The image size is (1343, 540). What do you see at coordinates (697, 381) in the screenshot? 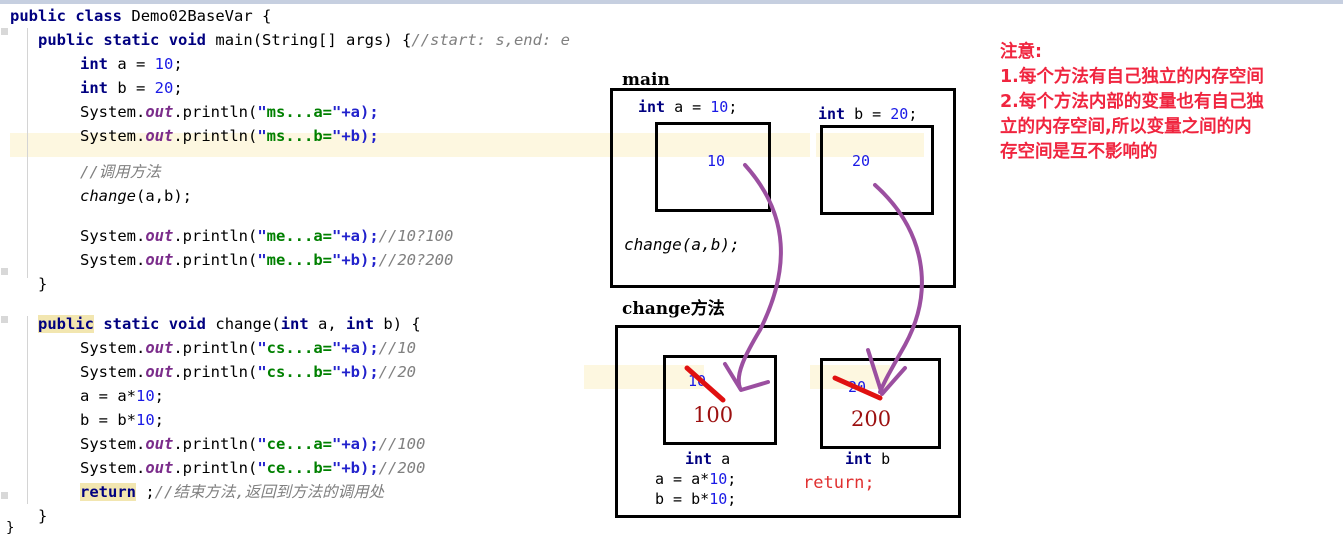
I see `change-var-a-old-value: 10` at bounding box center [697, 381].